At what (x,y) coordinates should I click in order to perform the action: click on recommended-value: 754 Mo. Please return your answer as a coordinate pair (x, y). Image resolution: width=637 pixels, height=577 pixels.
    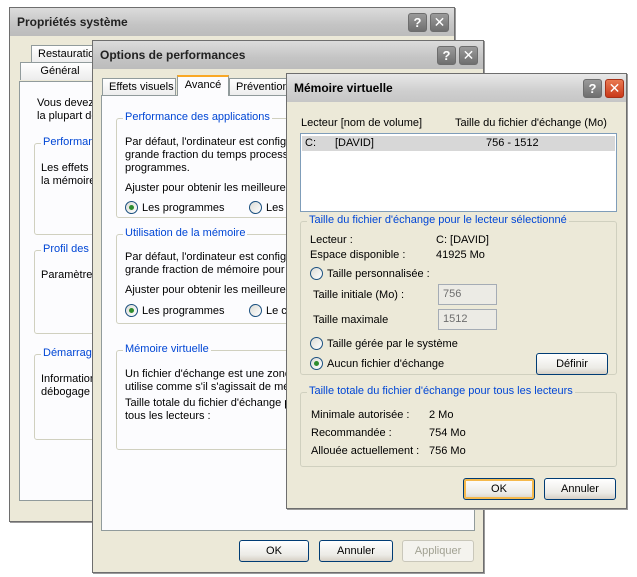
    Looking at the image, I should click on (447, 433).